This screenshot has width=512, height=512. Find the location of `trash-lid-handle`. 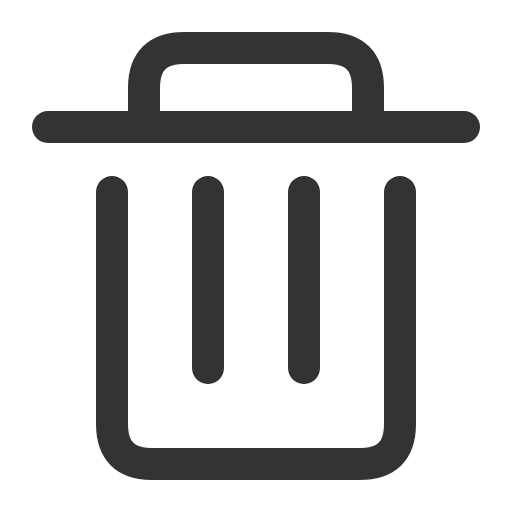

trash-lid-handle is located at coordinates (256, 79).